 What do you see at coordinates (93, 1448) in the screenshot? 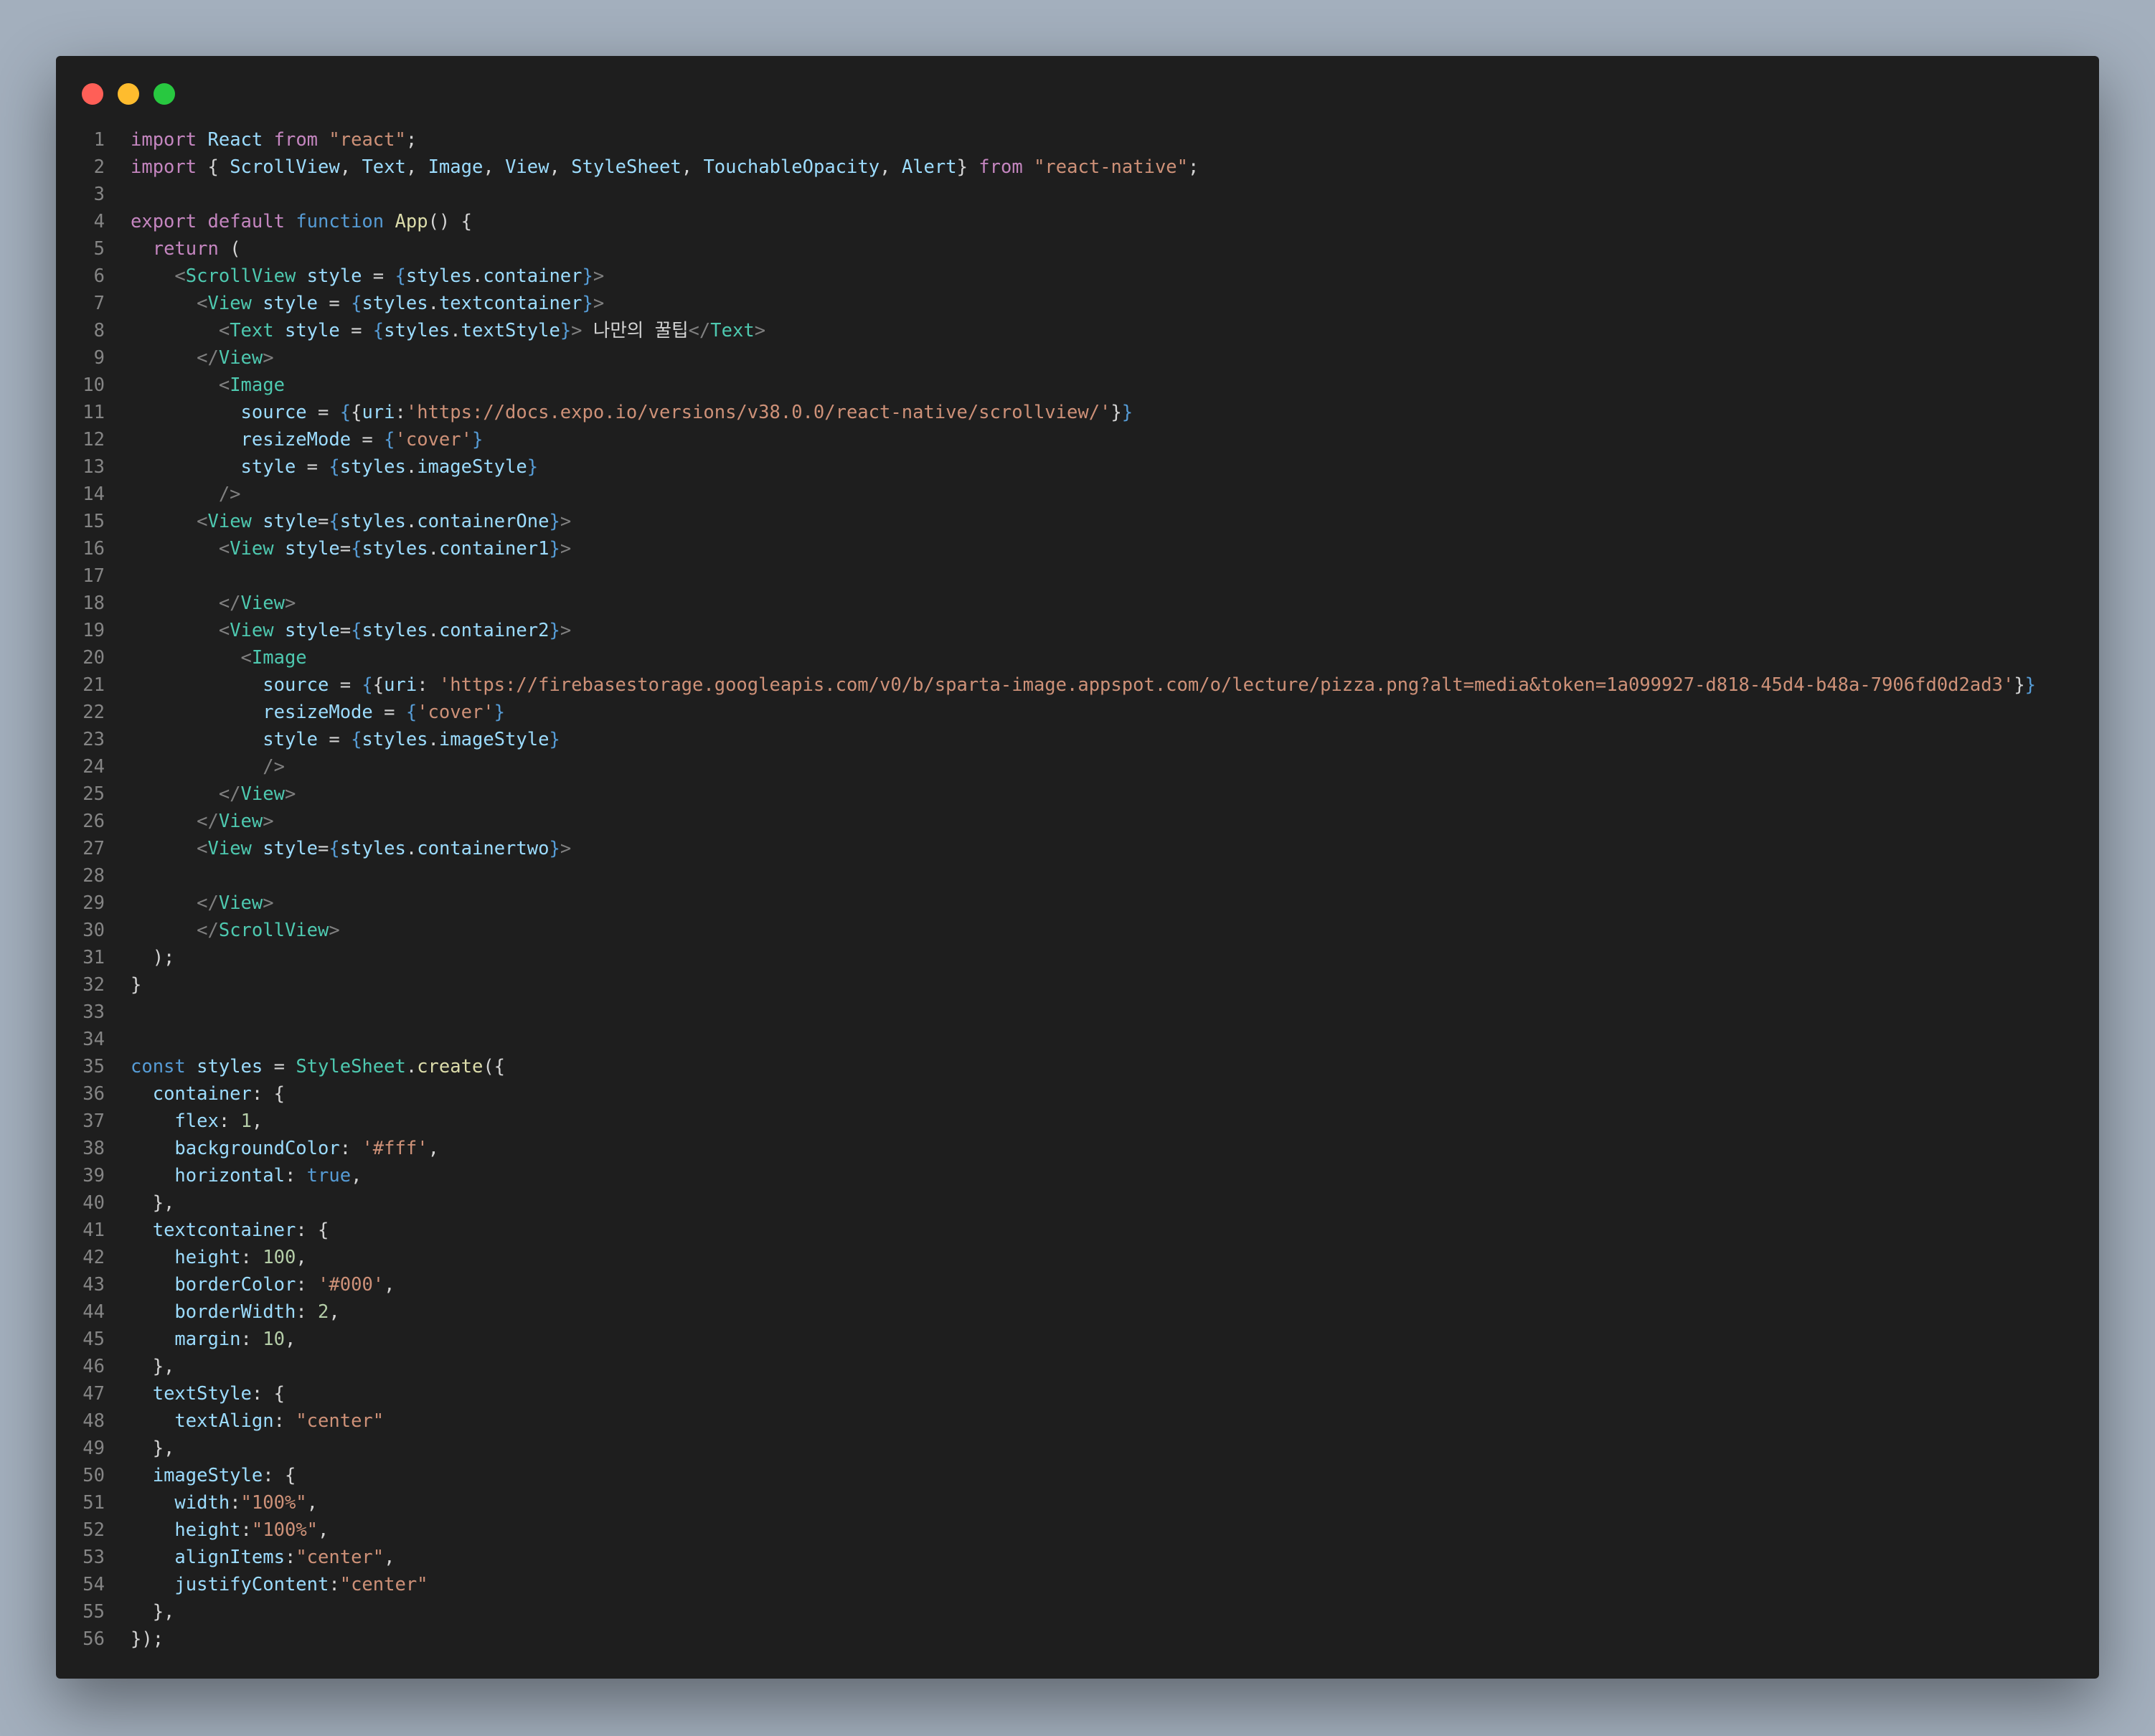
I see `line-number: 49` at bounding box center [93, 1448].